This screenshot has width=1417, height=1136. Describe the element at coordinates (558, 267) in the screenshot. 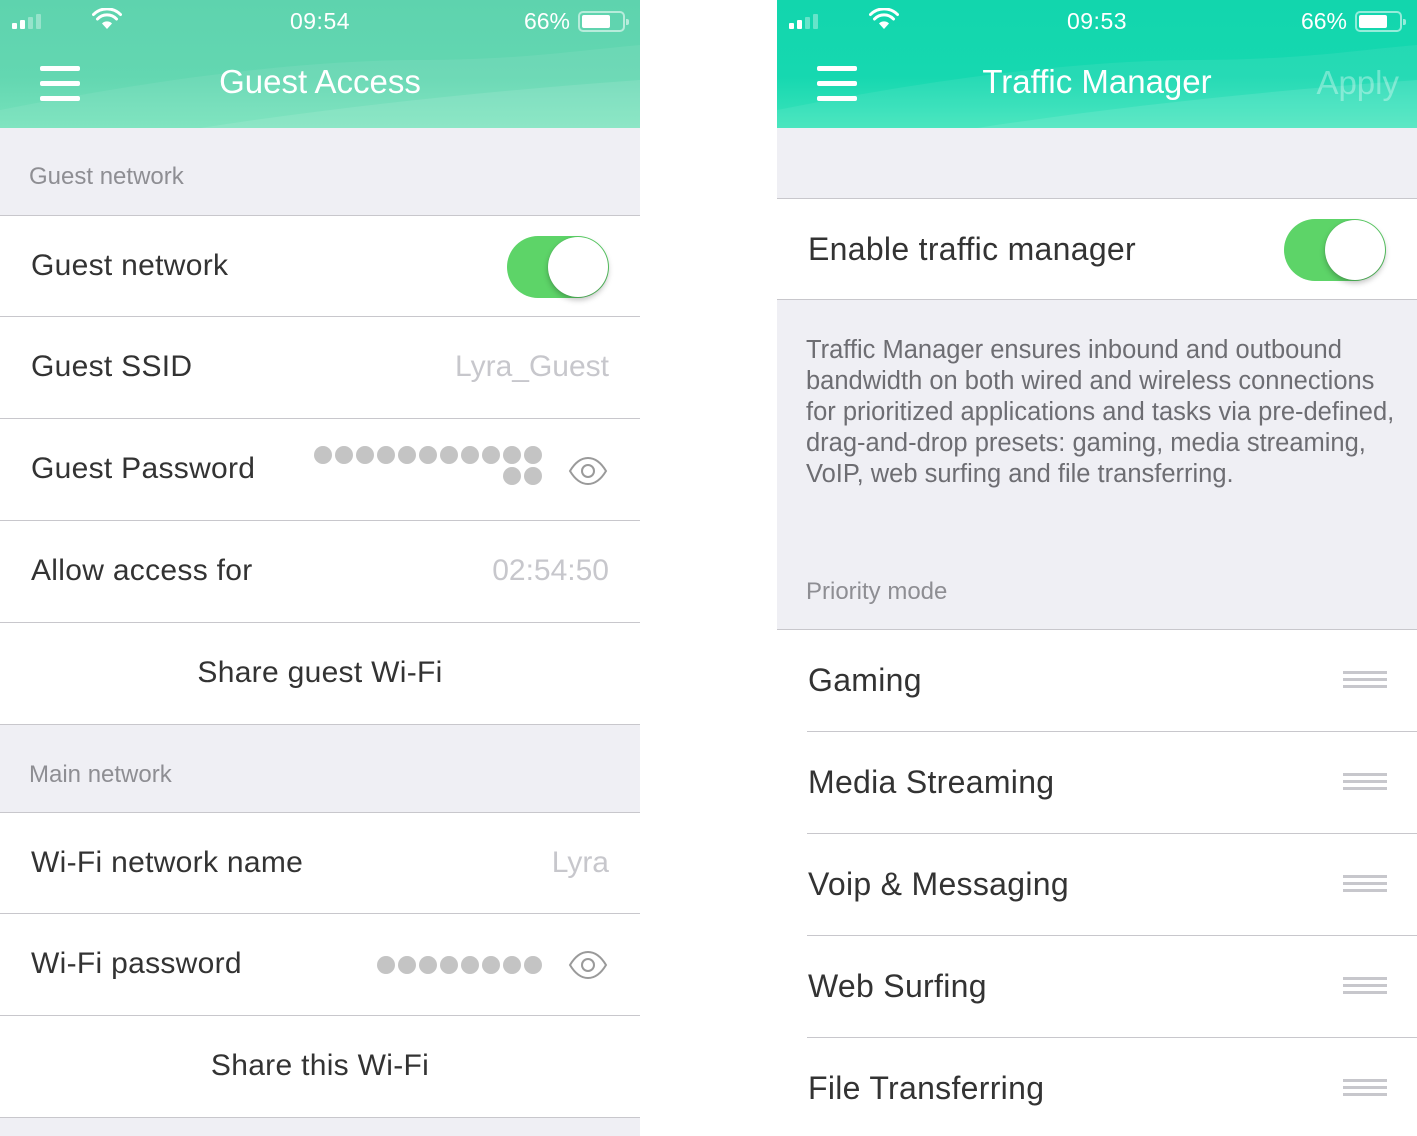

I see `guest-network-toggle` at that location.